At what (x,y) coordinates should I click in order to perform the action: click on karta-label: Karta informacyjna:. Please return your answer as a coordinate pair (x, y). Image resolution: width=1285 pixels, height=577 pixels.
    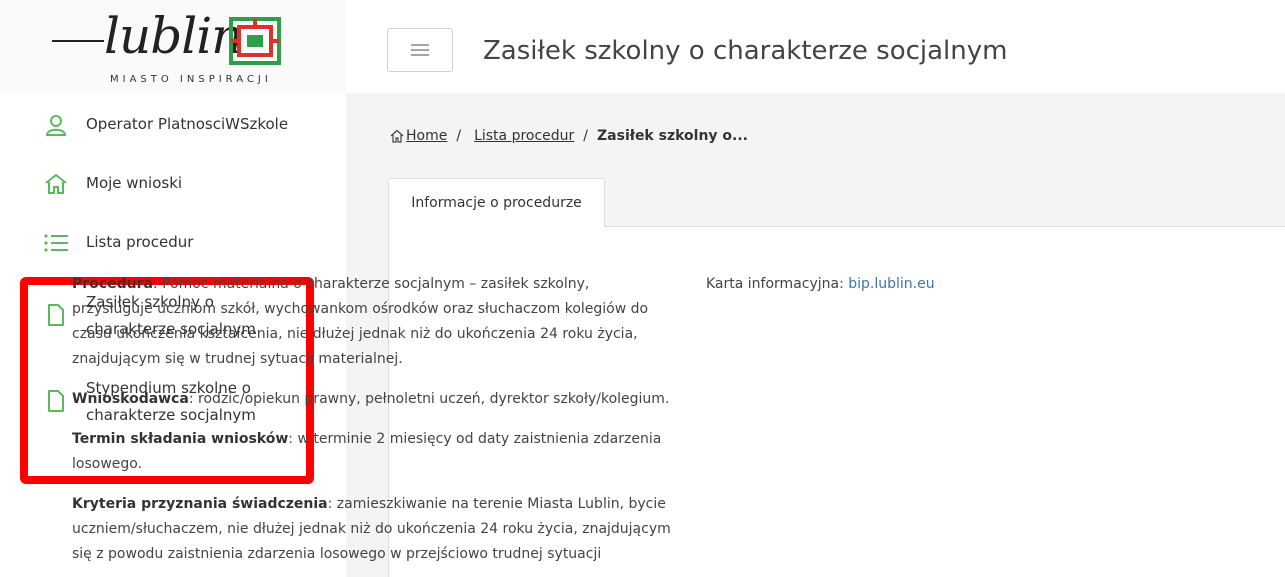
    Looking at the image, I should click on (777, 284).